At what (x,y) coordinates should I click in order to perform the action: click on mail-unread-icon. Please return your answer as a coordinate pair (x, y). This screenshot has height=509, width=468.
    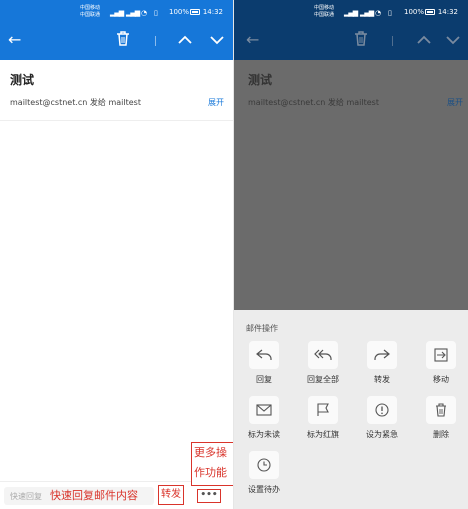
    Looking at the image, I should click on (264, 410).